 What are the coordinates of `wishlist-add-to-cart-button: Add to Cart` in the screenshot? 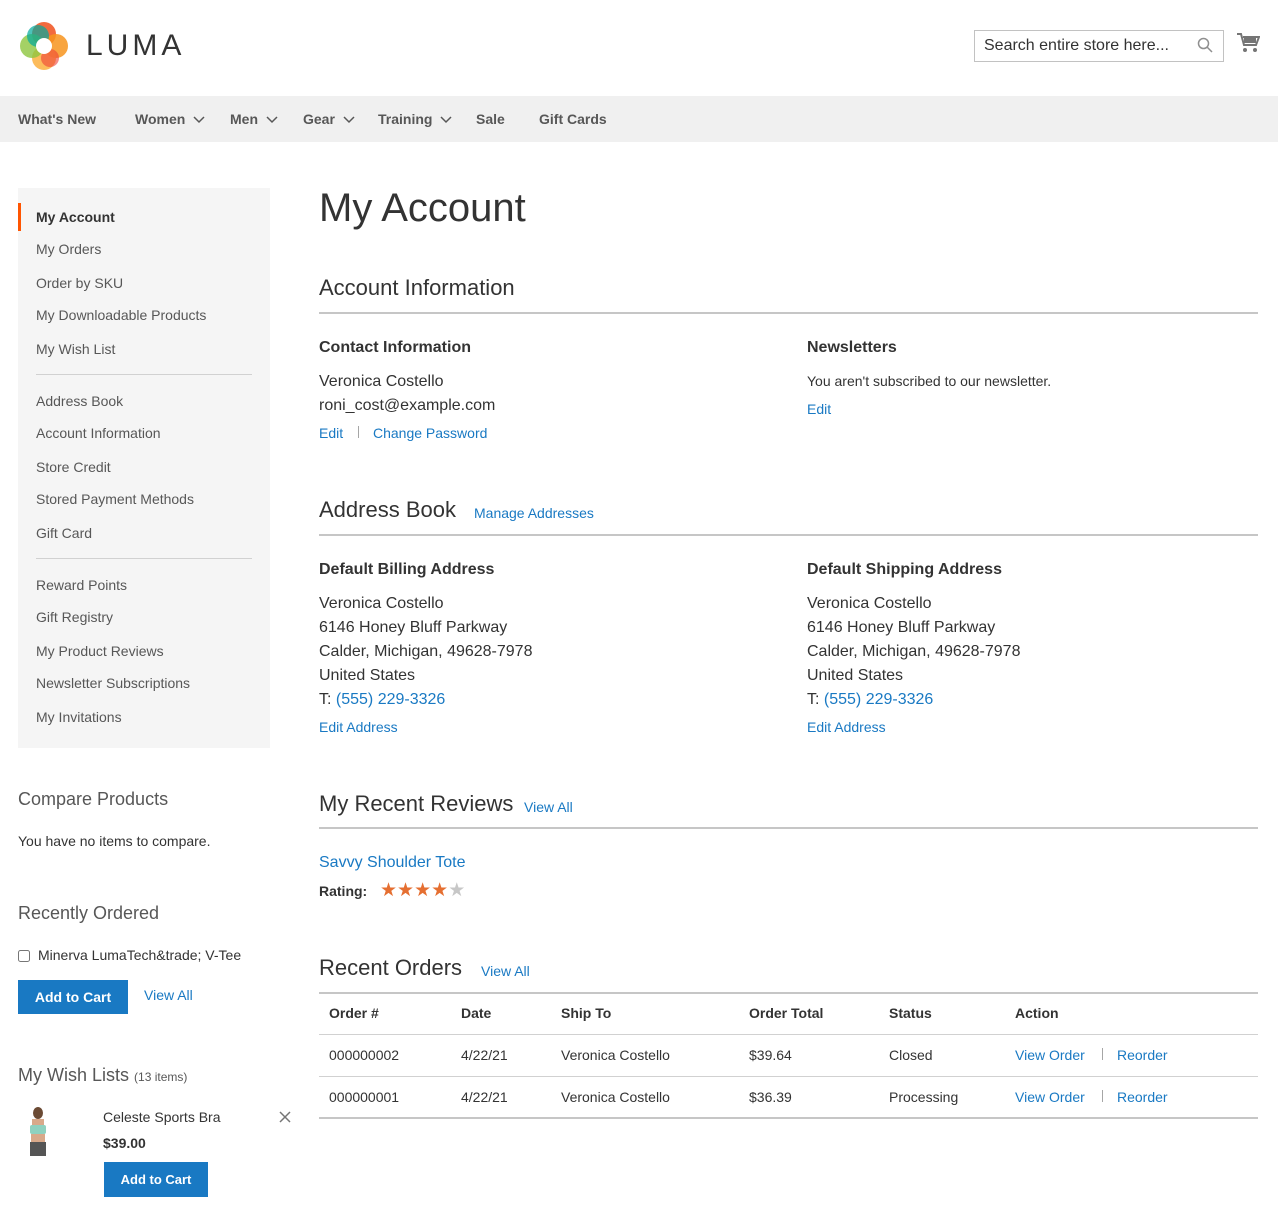 It's located at (156, 1179).